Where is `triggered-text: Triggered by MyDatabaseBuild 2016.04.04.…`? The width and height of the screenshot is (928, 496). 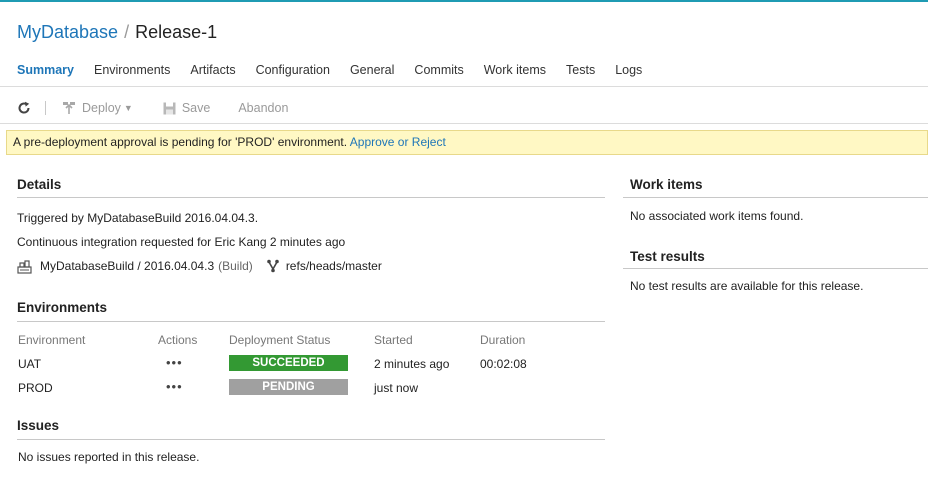
triggered-text: Triggered by MyDatabaseBuild 2016.04.04.… is located at coordinates (138, 218).